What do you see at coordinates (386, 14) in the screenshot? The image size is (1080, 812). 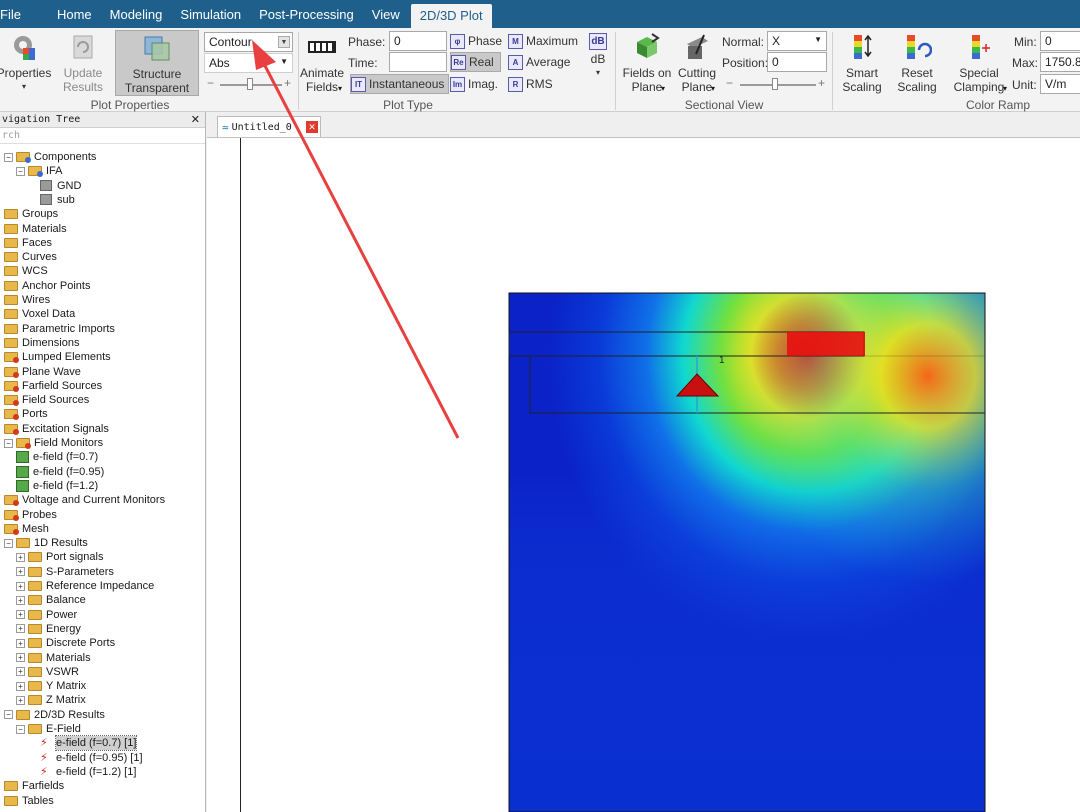 I see `menu-view: View` at bounding box center [386, 14].